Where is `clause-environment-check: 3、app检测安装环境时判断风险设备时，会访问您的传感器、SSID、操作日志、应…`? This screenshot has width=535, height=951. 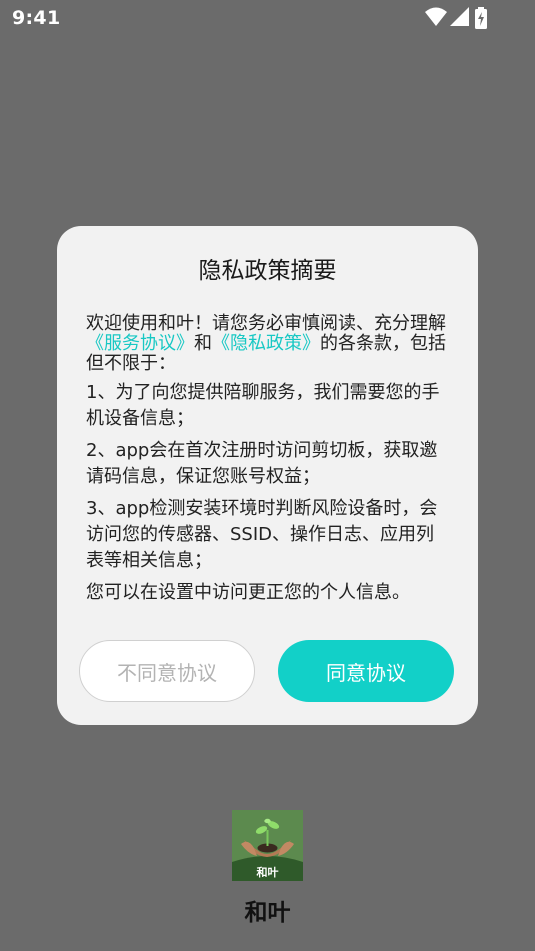
clause-environment-check: 3、app检测安装环境时判断风险设备时，会访问您的传感器、SSID、操作日志、应… is located at coordinates (262, 534).